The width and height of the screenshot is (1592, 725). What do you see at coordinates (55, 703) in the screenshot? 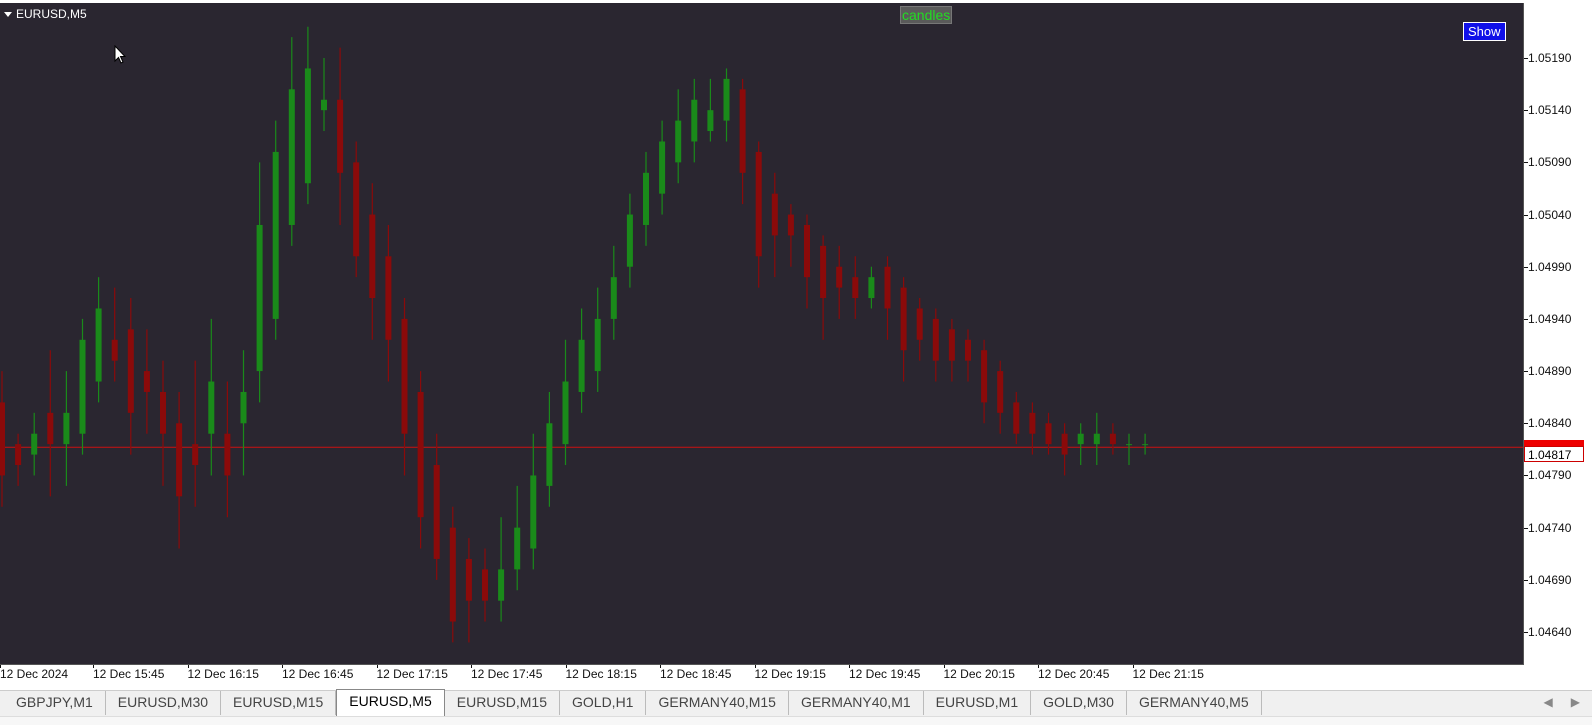
I see `chart-tab: GBPJPY,M1` at bounding box center [55, 703].